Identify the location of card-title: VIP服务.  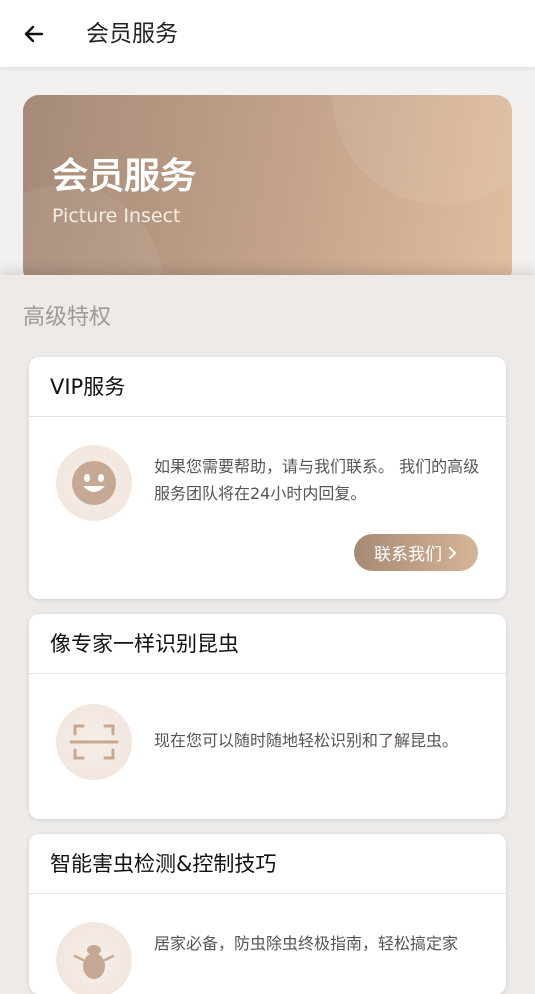
(267, 387).